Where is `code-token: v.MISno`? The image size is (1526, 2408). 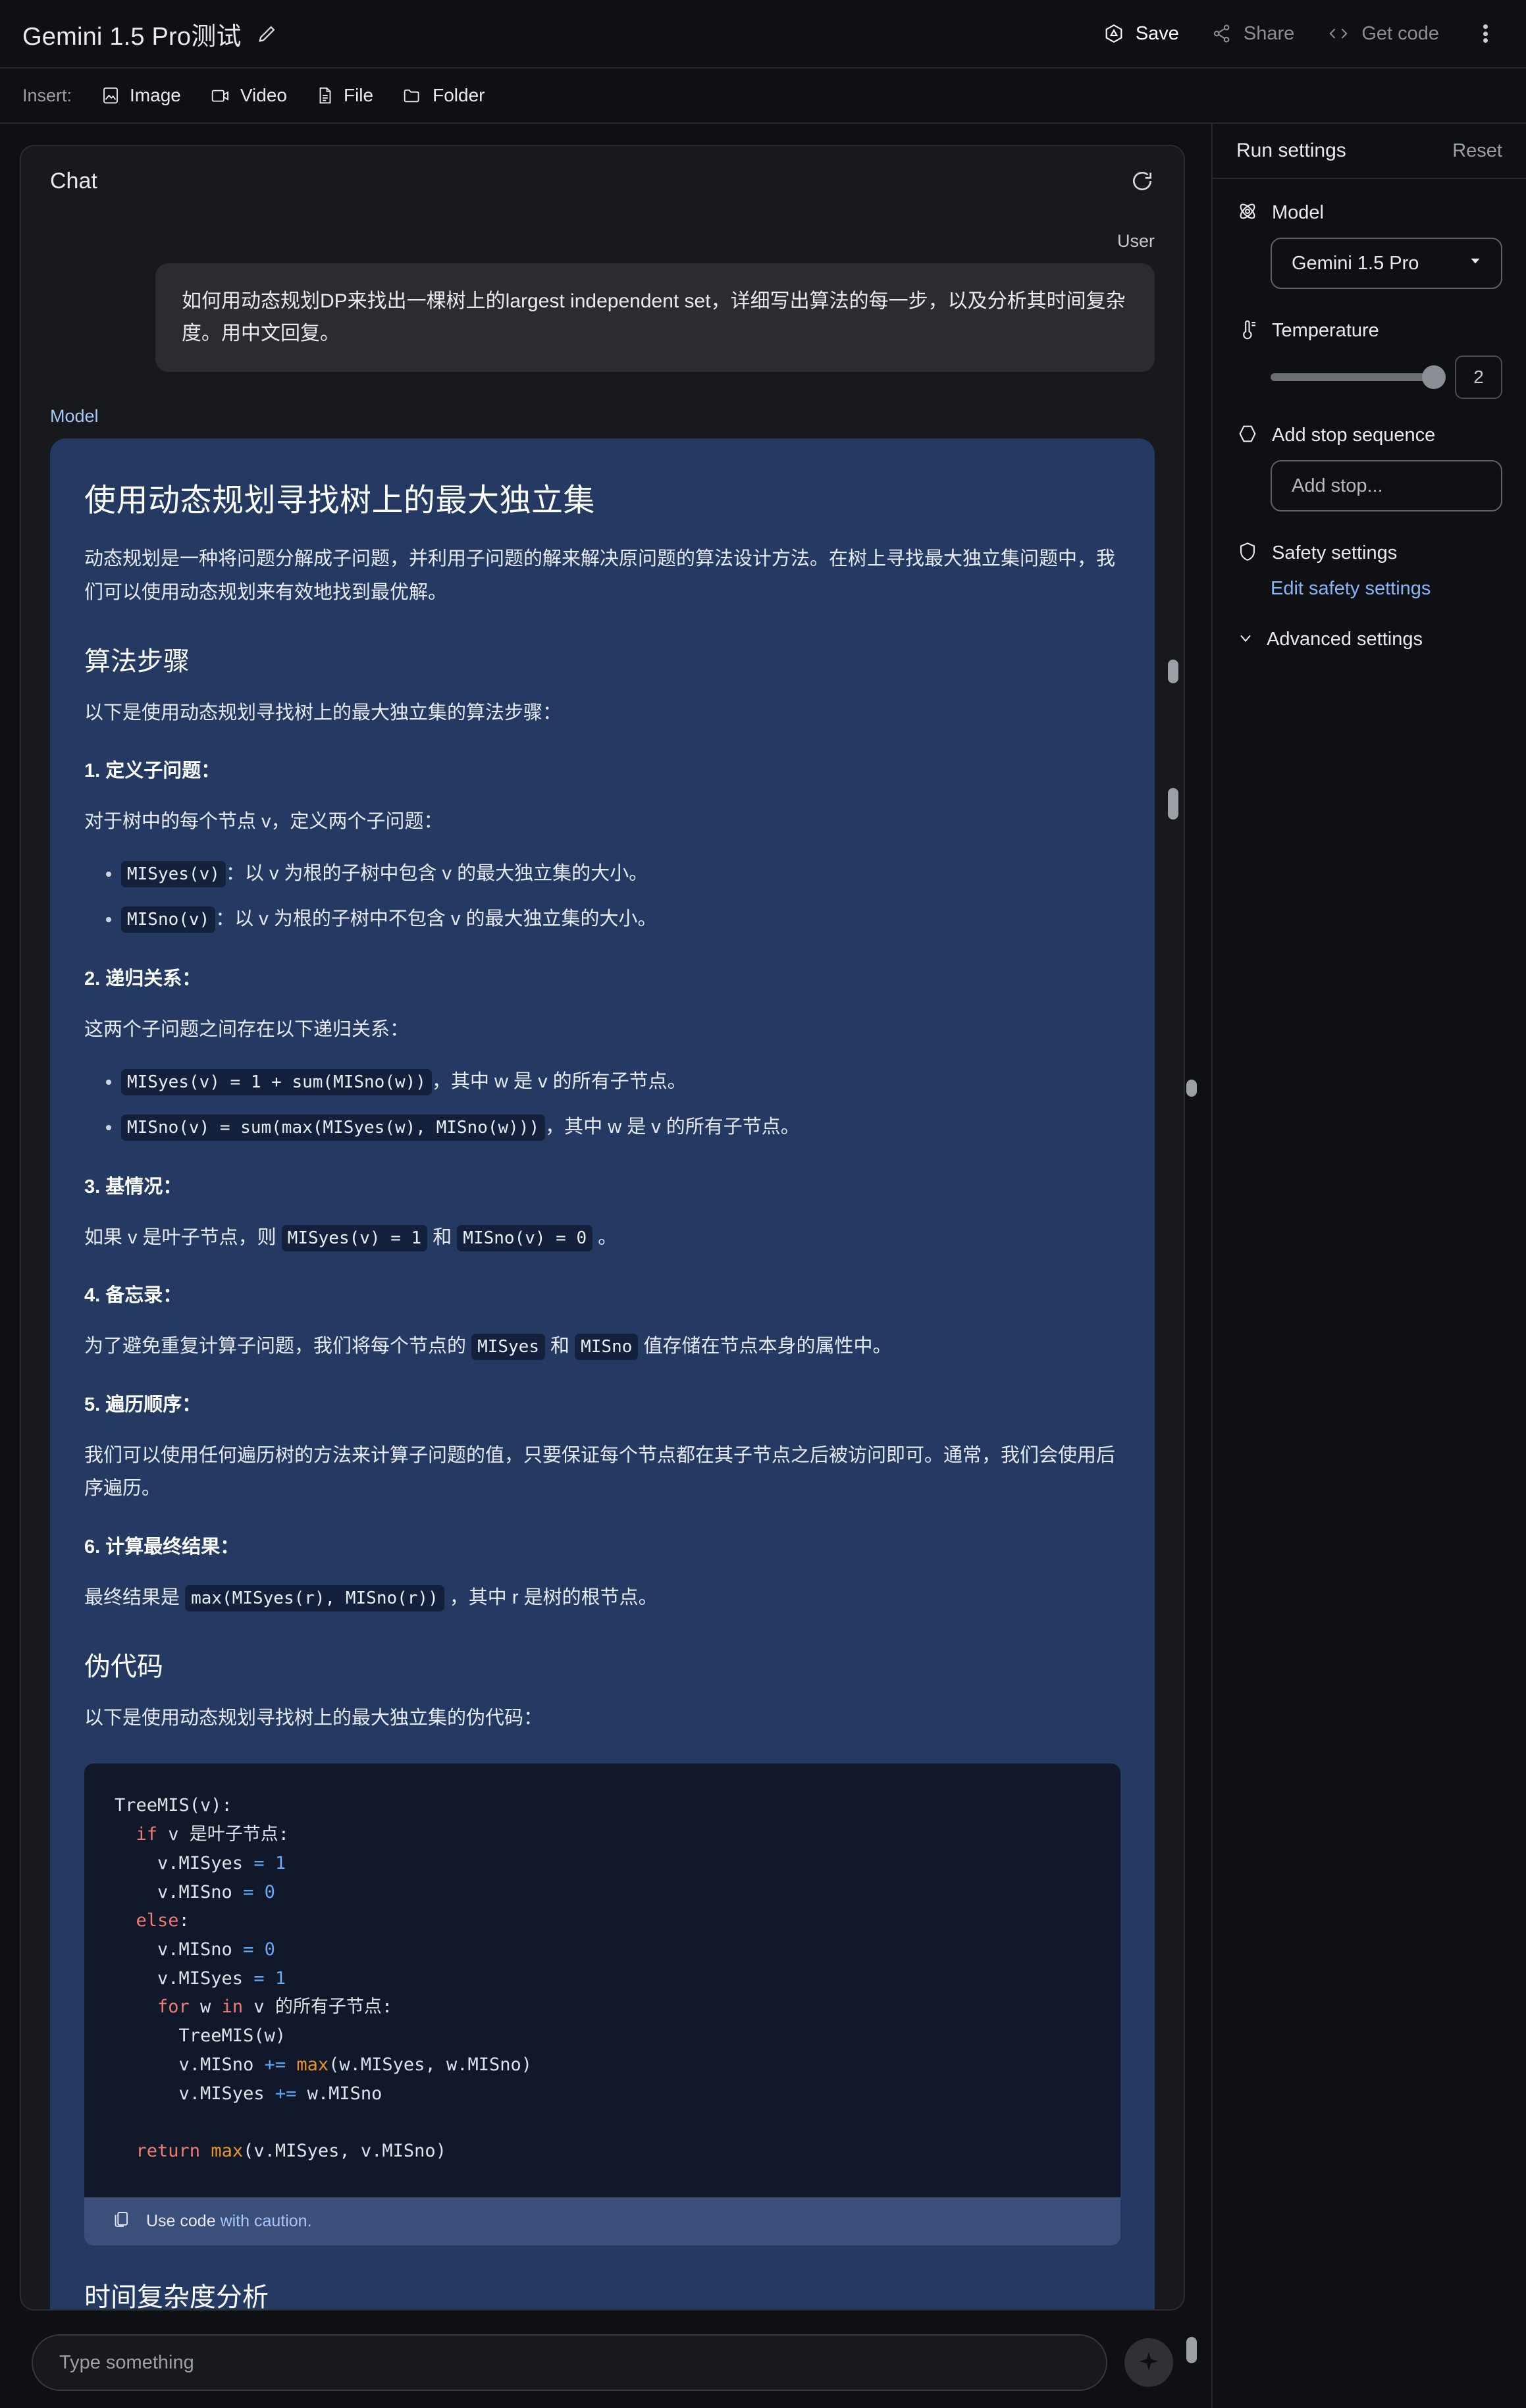 code-token: v.MISno is located at coordinates (190, 2065).